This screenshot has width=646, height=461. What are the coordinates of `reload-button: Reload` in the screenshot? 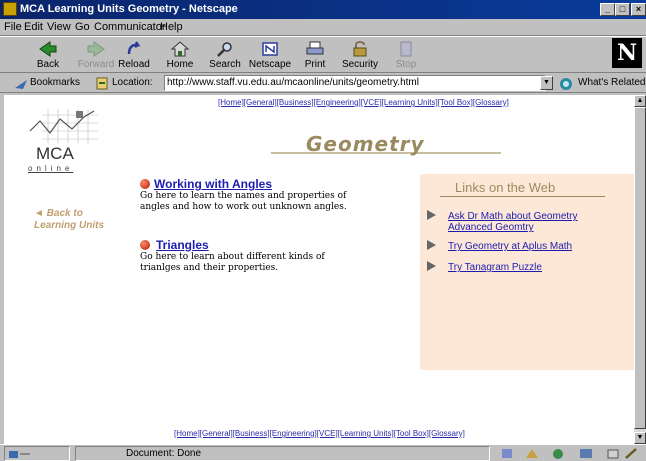 It's located at (134, 55).